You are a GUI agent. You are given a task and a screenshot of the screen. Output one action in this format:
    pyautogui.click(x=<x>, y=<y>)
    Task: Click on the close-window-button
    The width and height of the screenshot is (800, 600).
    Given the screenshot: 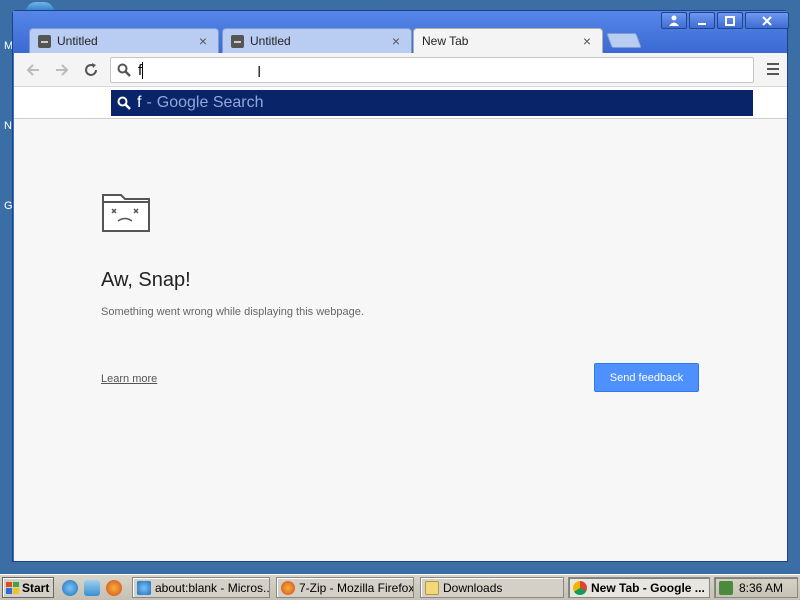 What is the action you would take?
    pyautogui.click(x=767, y=20)
    